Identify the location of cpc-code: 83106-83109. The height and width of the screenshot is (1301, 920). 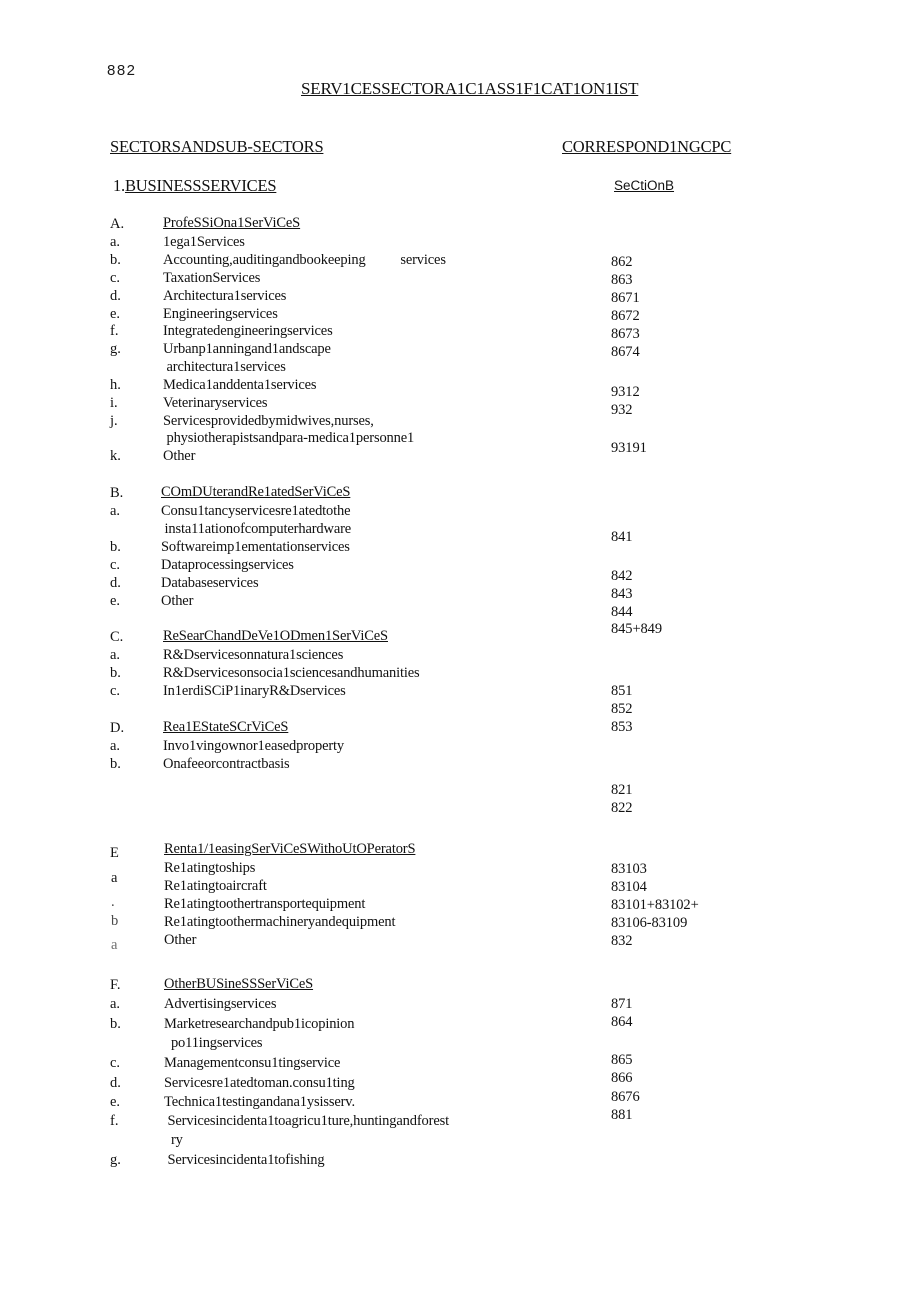
(649, 923).